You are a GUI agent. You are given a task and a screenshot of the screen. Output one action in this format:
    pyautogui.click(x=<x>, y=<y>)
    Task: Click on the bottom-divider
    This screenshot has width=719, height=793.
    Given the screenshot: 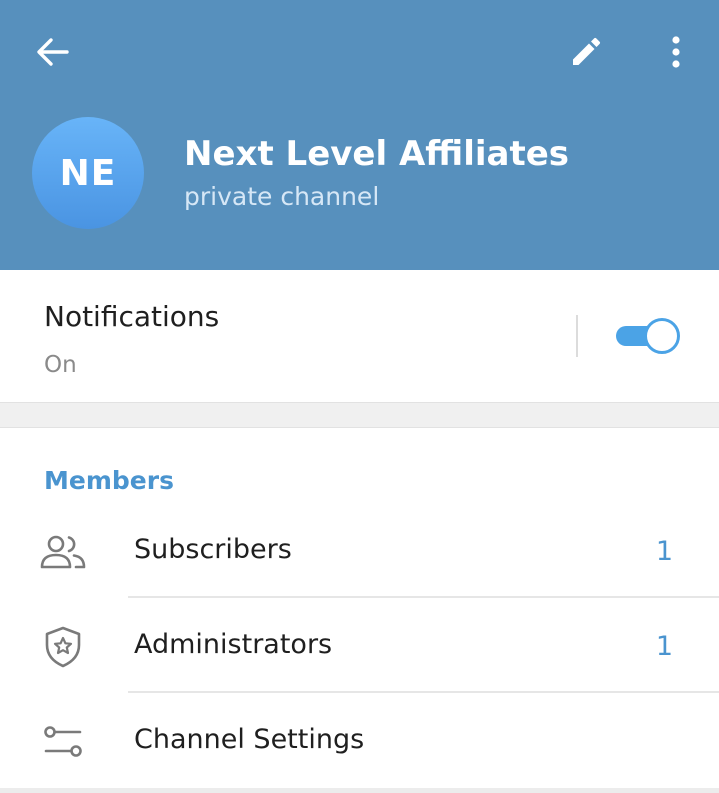 What is the action you would take?
    pyautogui.click(x=359, y=790)
    